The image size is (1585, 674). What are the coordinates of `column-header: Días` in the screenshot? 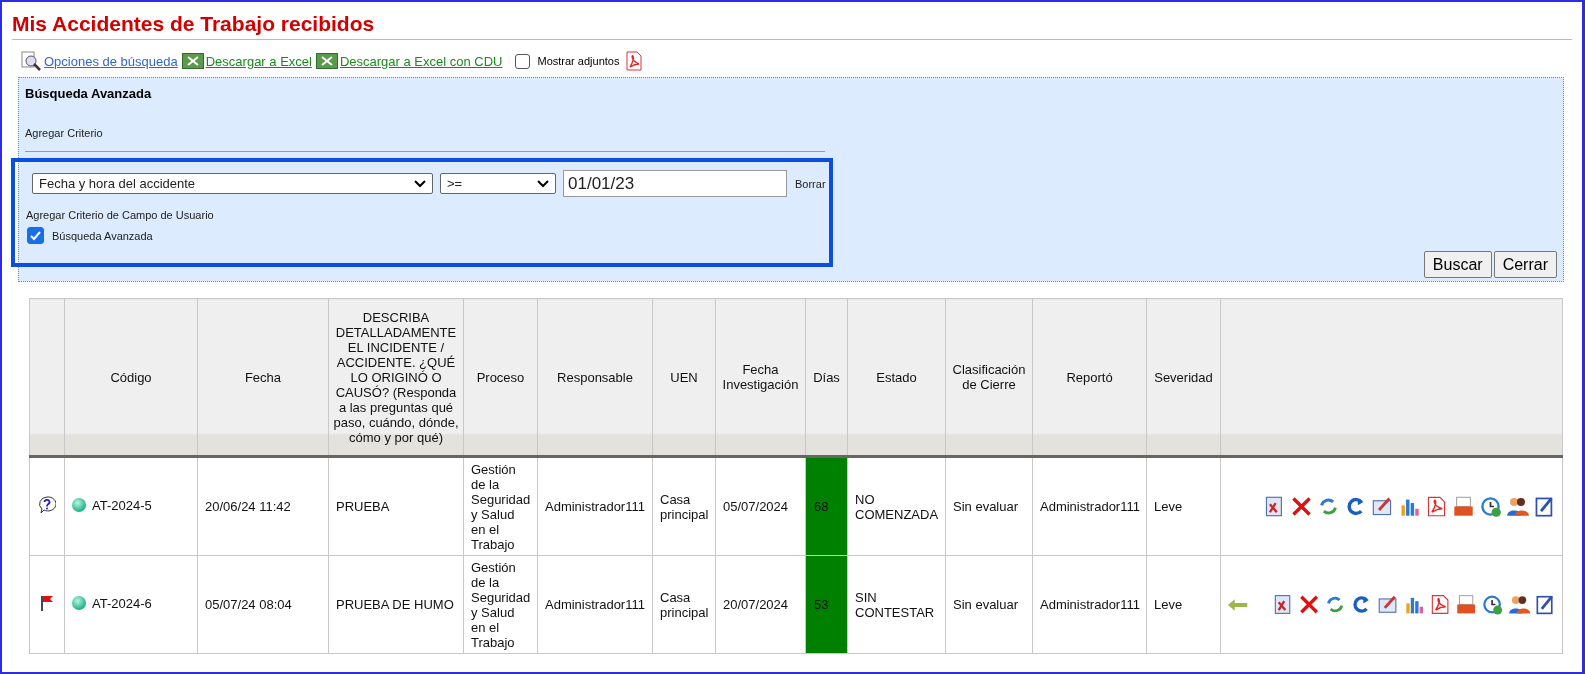 It's located at (826, 377).